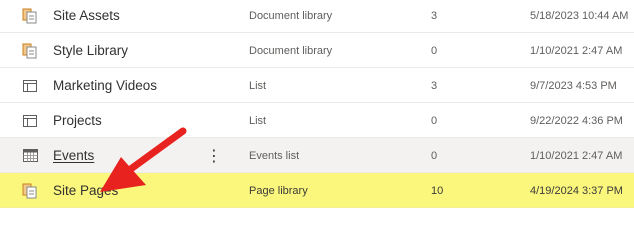  What do you see at coordinates (573, 85) in the screenshot?
I see `last-modified: 9/7/2023 4:53 PM` at bounding box center [573, 85].